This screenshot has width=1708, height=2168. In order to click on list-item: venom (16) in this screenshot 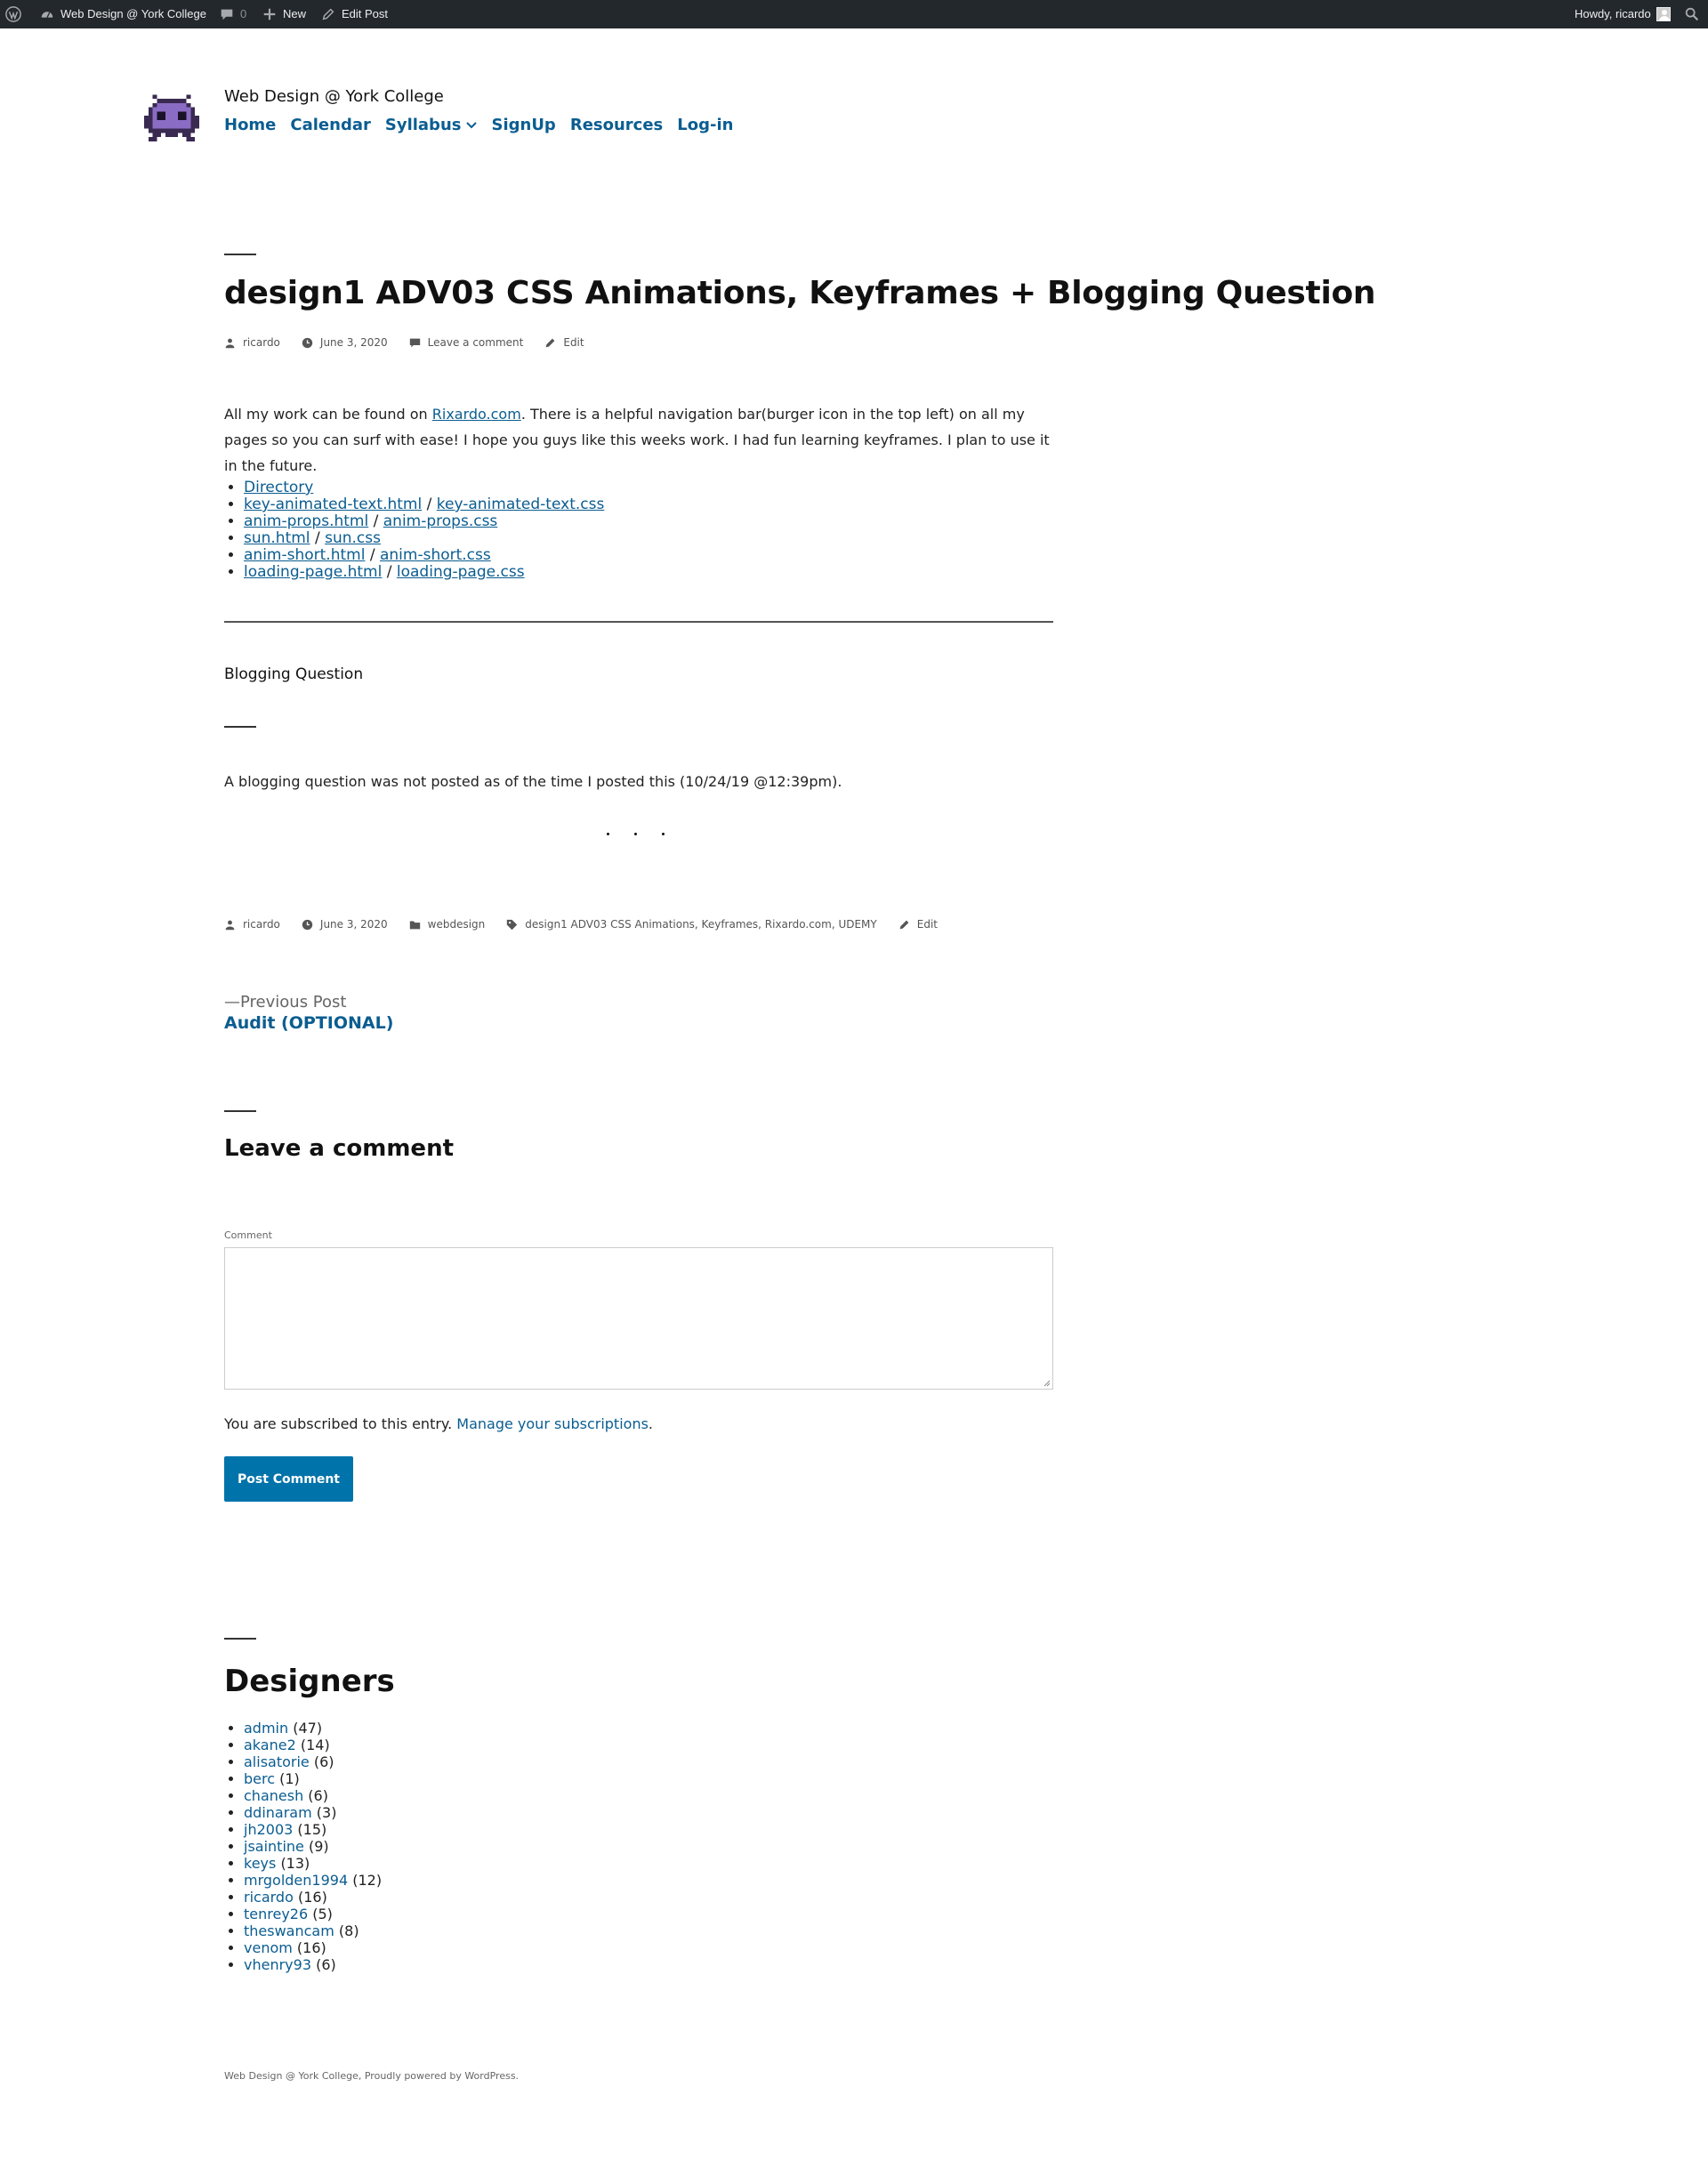, I will do `click(313, 1948)`.